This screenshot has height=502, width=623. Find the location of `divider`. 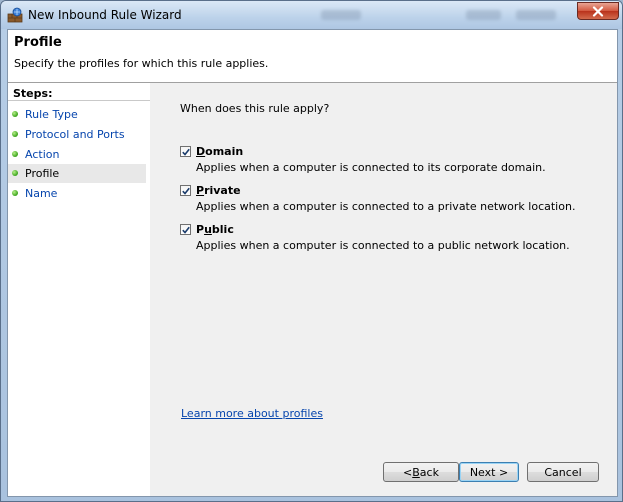

divider is located at coordinates (79, 100).